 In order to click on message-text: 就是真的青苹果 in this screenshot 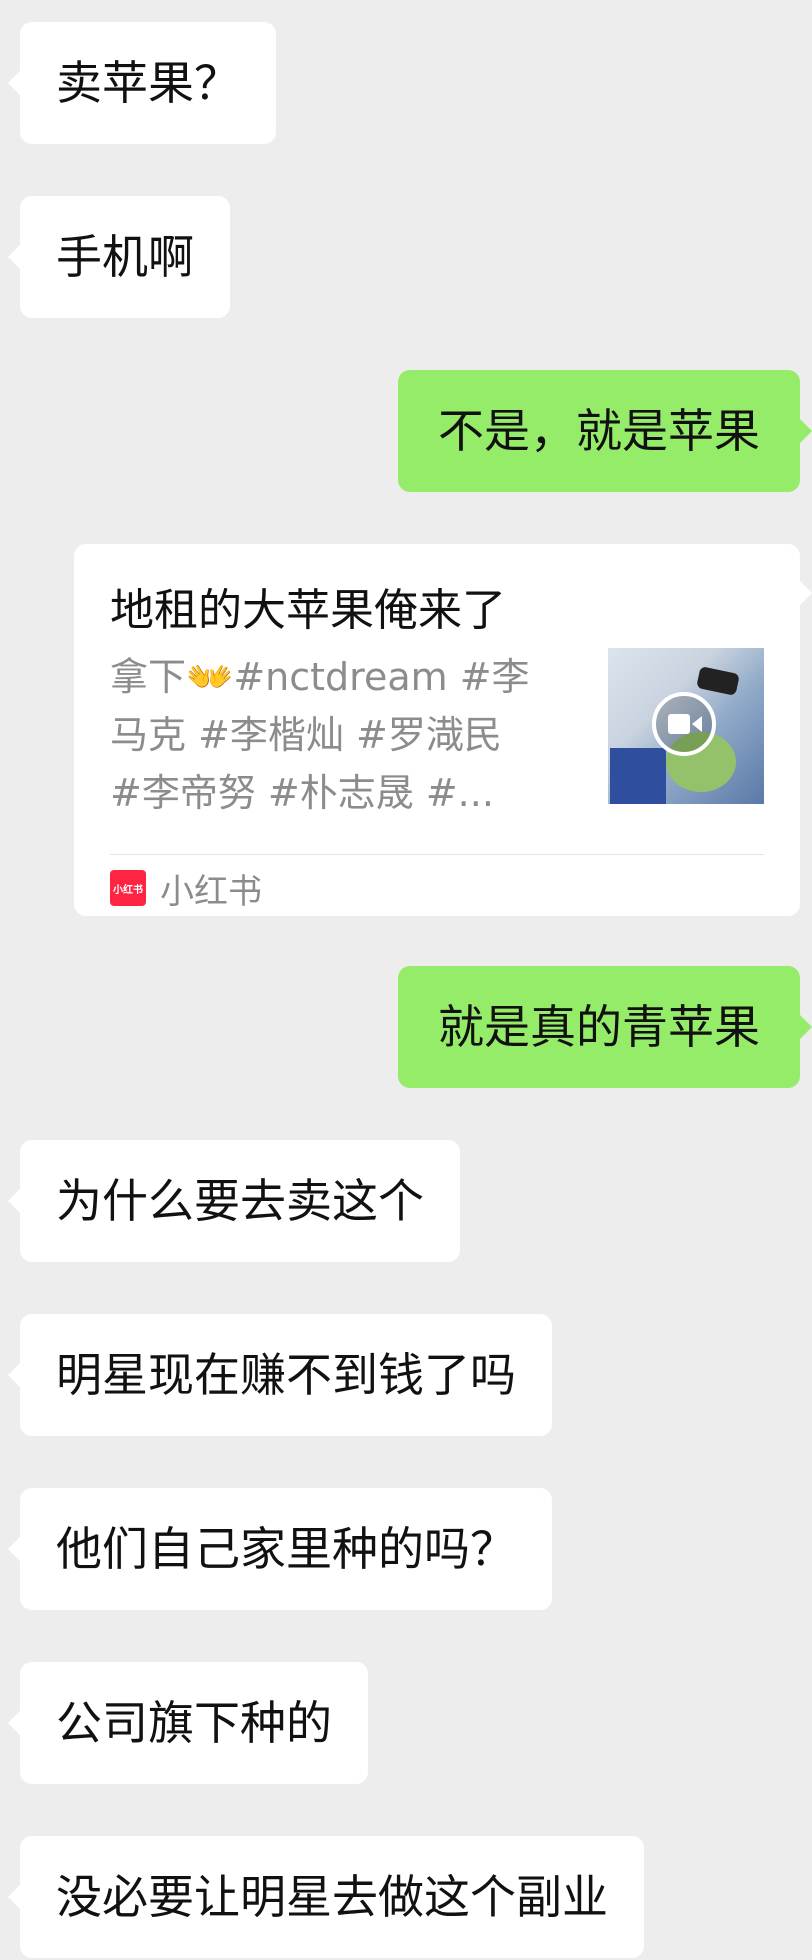, I will do `click(599, 1027)`.